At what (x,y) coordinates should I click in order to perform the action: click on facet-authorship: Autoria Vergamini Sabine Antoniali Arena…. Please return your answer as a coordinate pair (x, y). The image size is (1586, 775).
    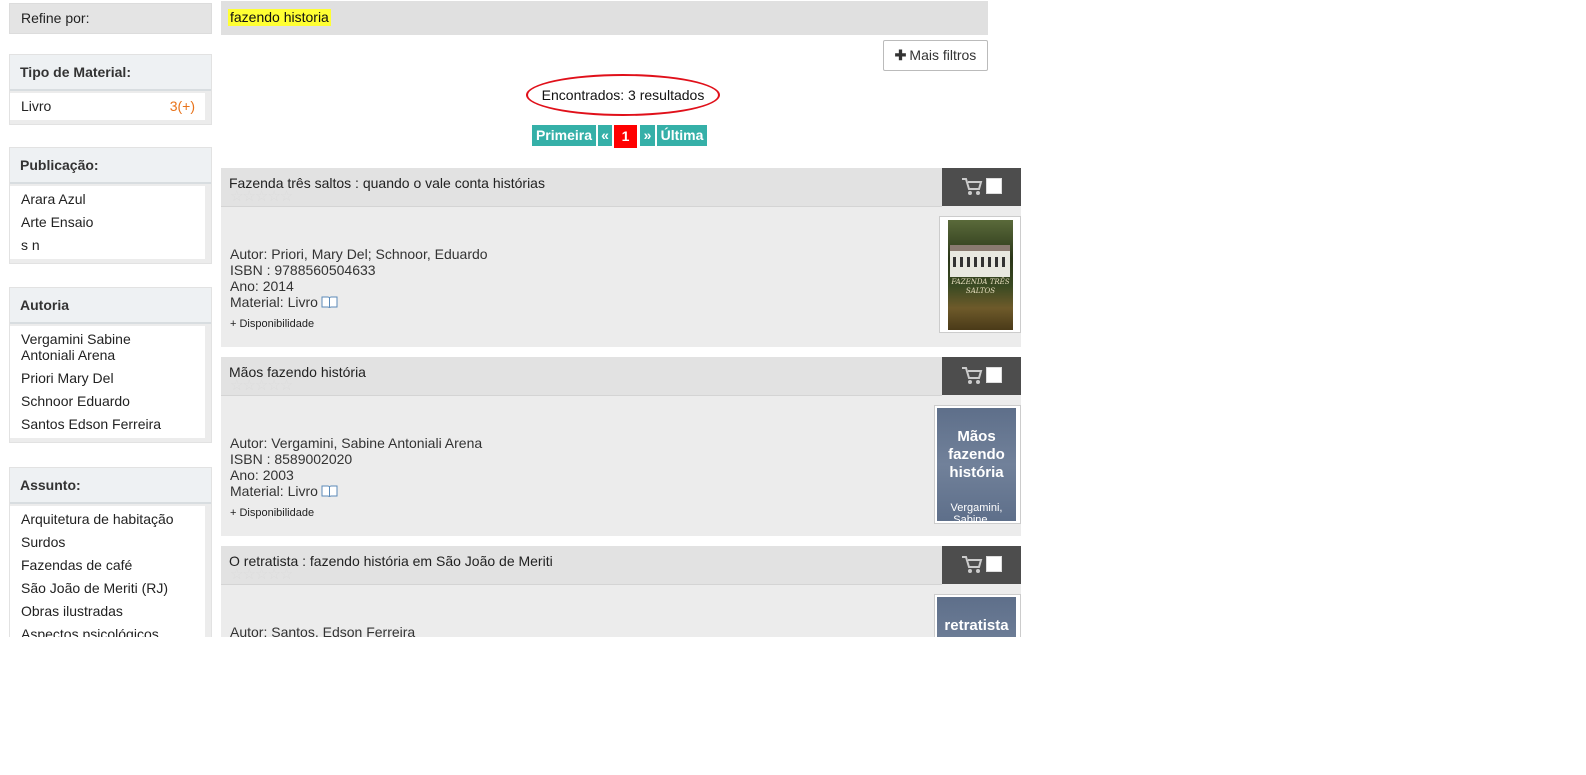
    Looking at the image, I should click on (110, 365).